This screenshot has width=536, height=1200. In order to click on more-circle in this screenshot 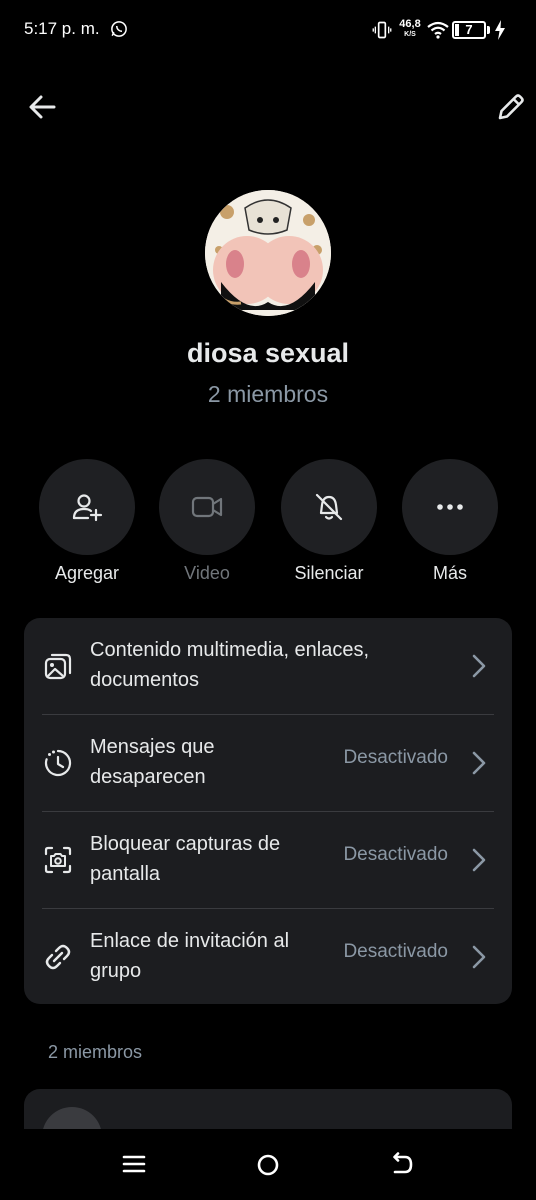, I will do `click(450, 507)`.